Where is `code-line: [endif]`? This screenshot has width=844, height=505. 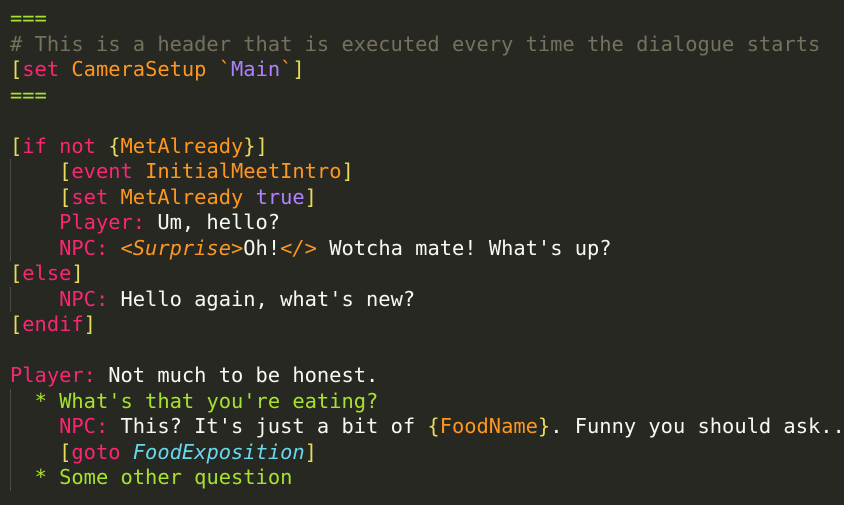 code-line: [endif] is located at coordinates (422, 325).